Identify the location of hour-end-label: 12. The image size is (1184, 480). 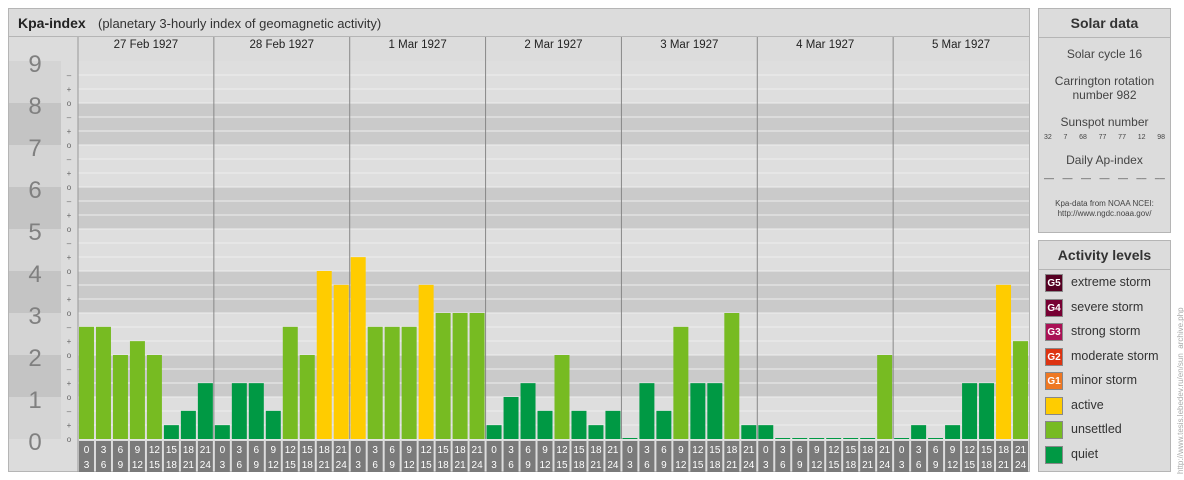
(410, 465).